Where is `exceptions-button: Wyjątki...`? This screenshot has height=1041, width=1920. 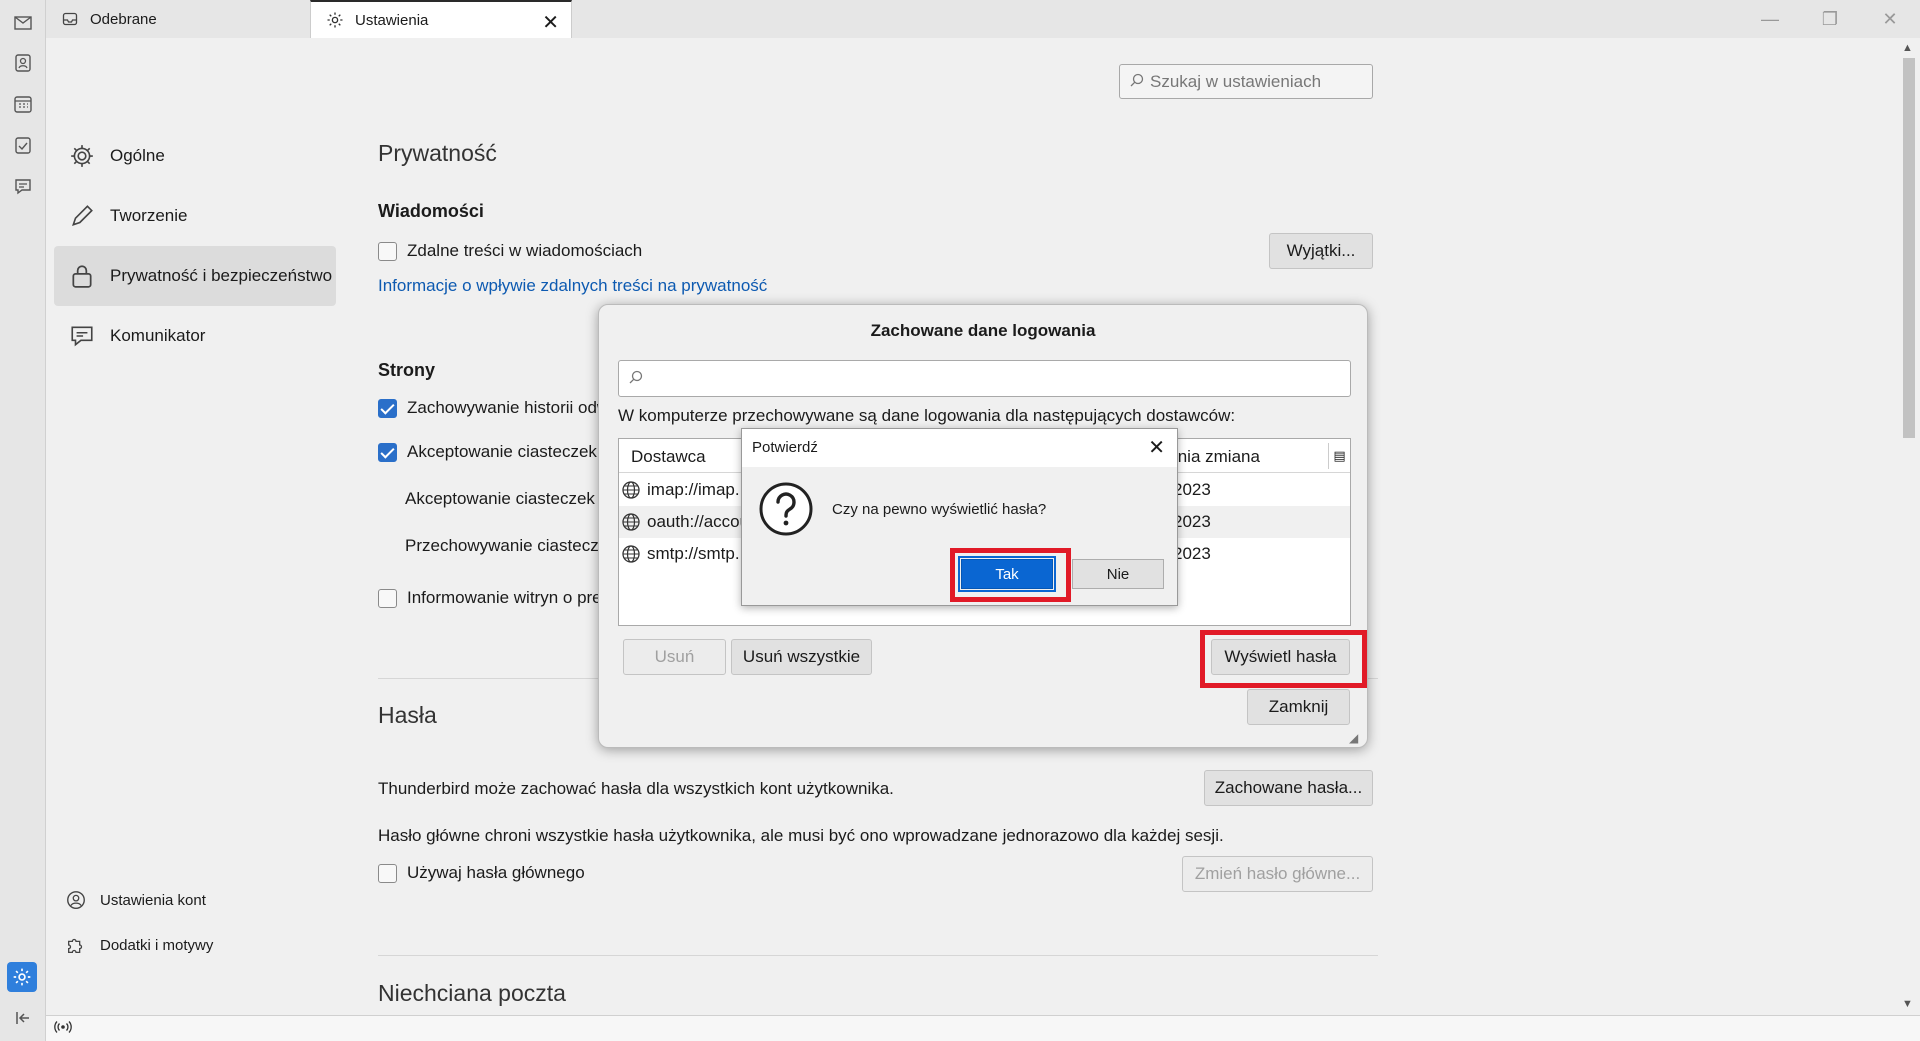 exceptions-button: Wyjątki... is located at coordinates (1321, 251).